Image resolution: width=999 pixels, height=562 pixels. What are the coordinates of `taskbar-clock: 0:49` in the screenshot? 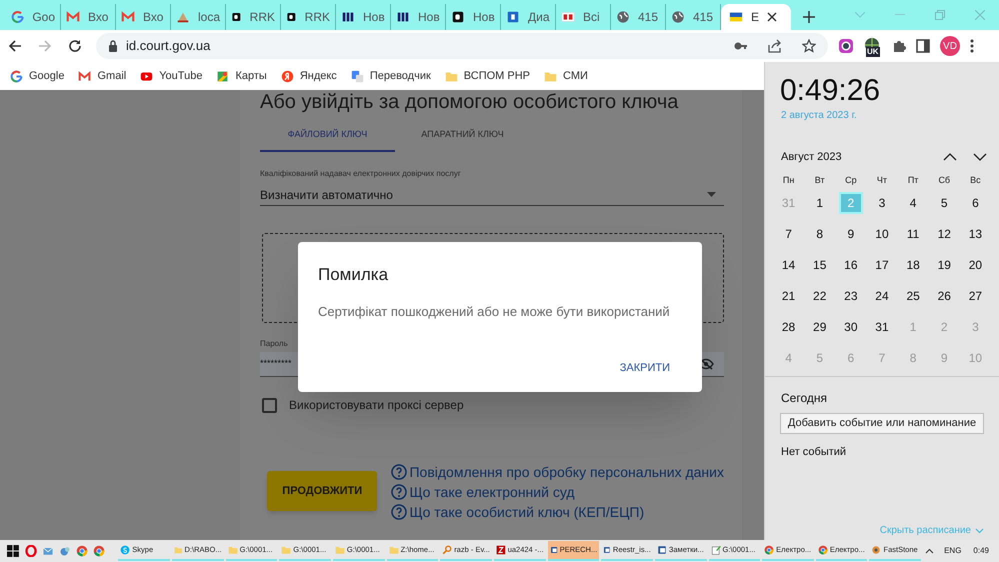 It's located at (981, 551).